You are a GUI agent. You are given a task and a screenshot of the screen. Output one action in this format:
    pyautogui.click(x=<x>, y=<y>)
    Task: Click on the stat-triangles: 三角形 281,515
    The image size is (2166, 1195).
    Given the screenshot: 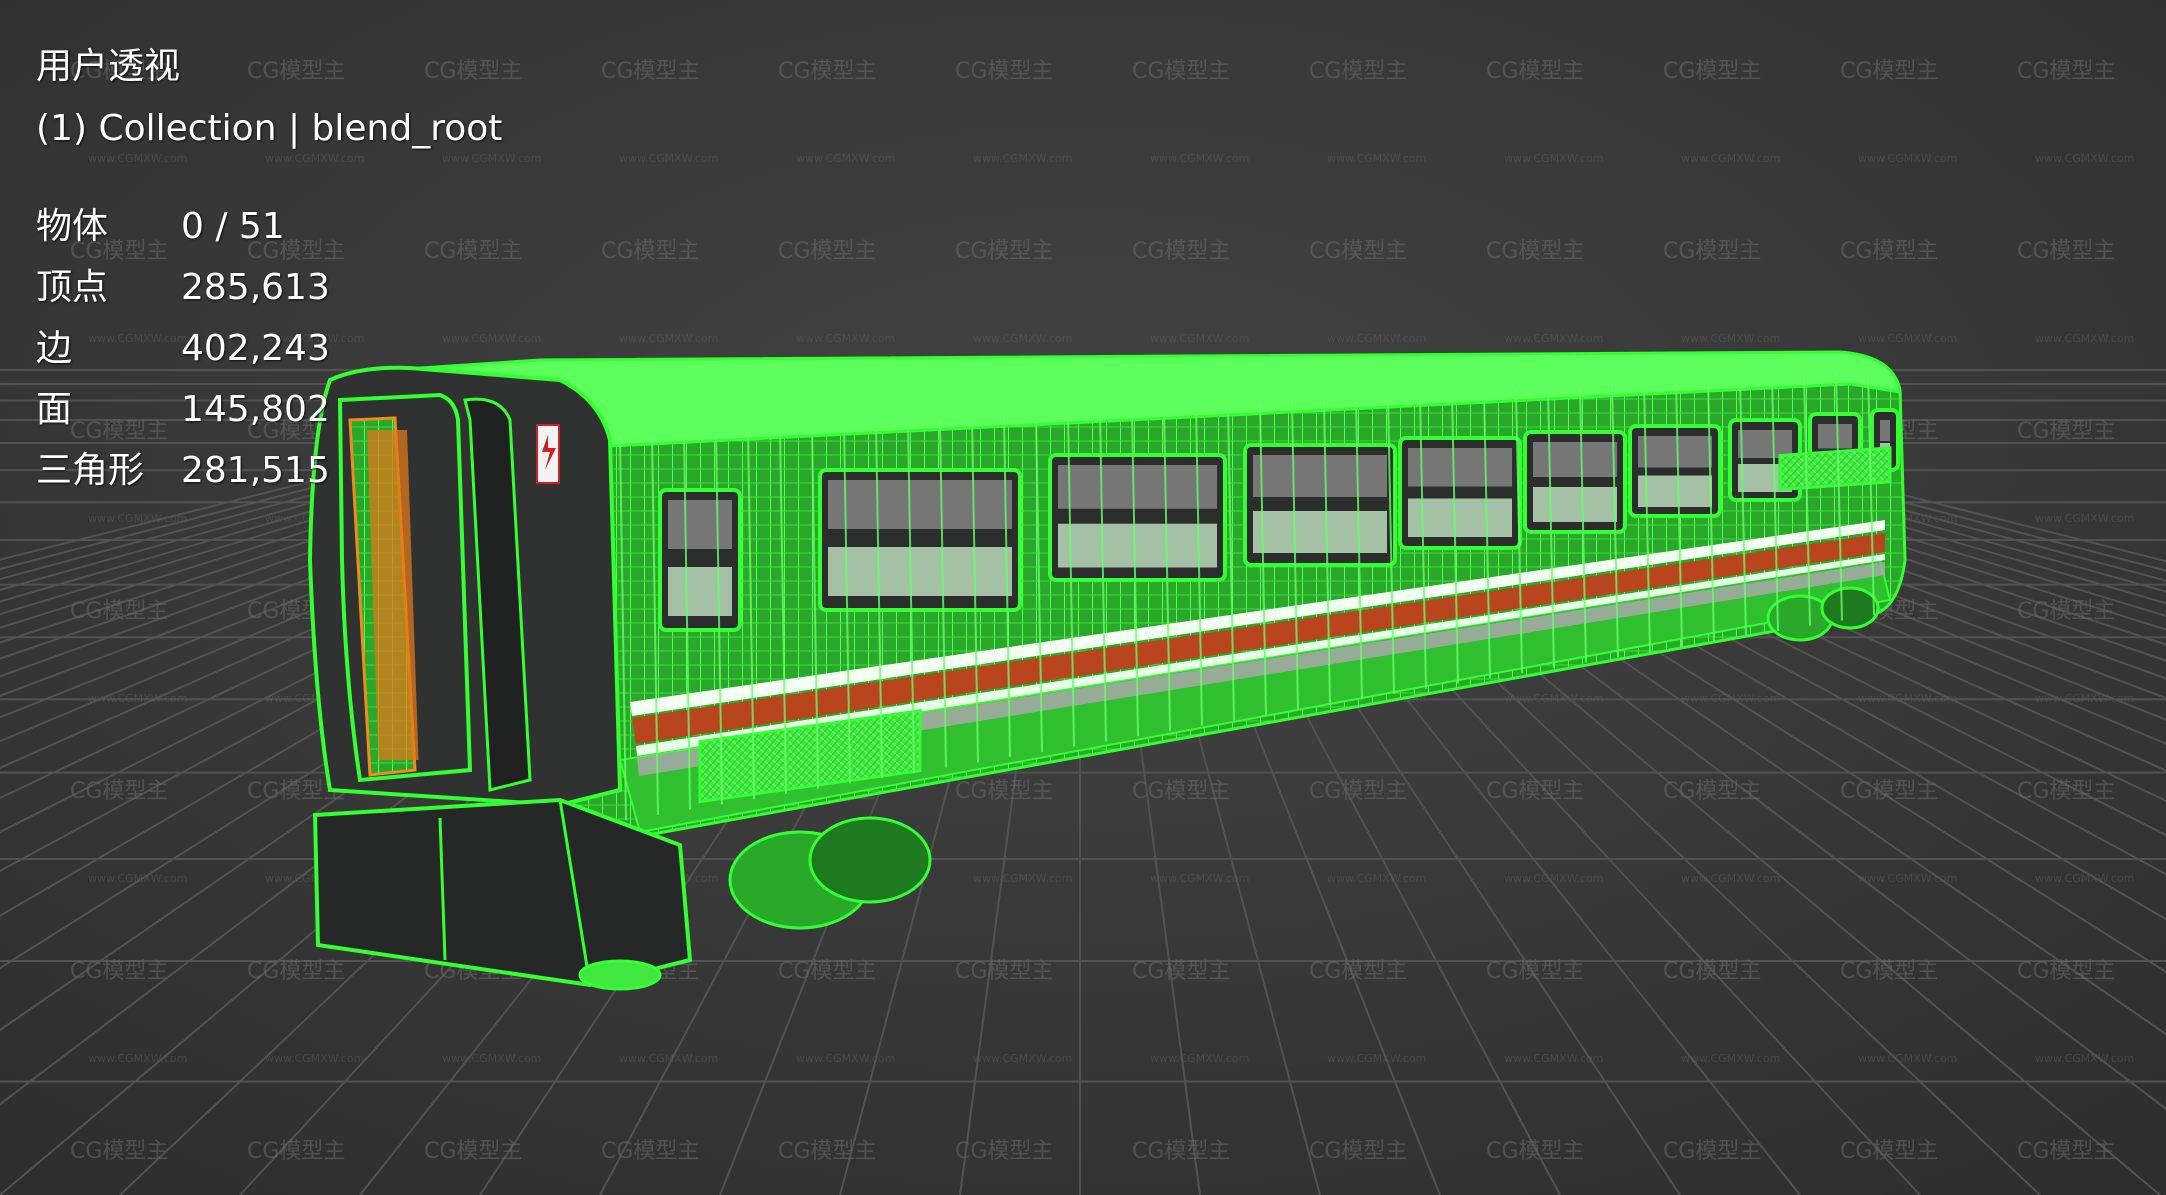 What is the action you would take?
    pyautogui.click(x=269, y=470)
    